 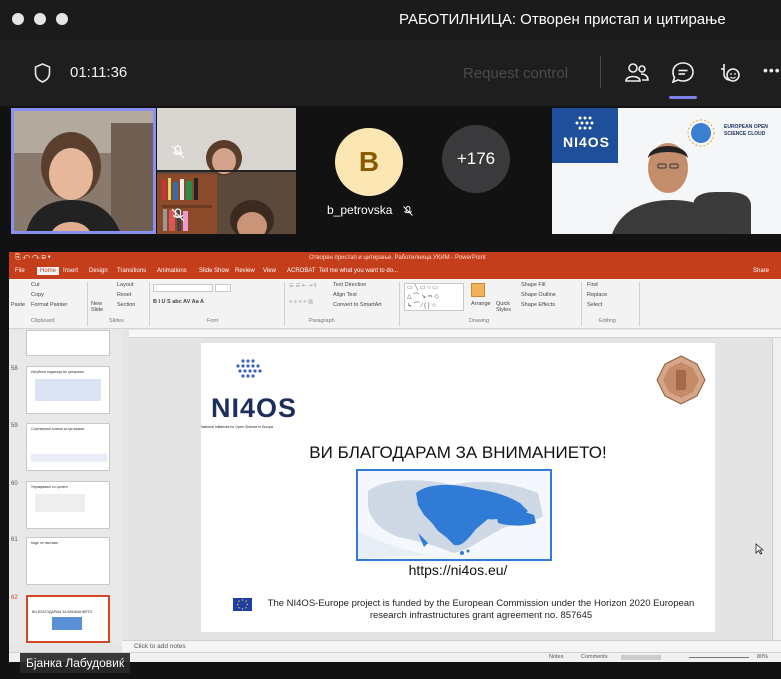 What do you see at coordinates (476, 159) in the screenshot?
I see `overflow-participants-button: +176` at bounding box center [476, 159].